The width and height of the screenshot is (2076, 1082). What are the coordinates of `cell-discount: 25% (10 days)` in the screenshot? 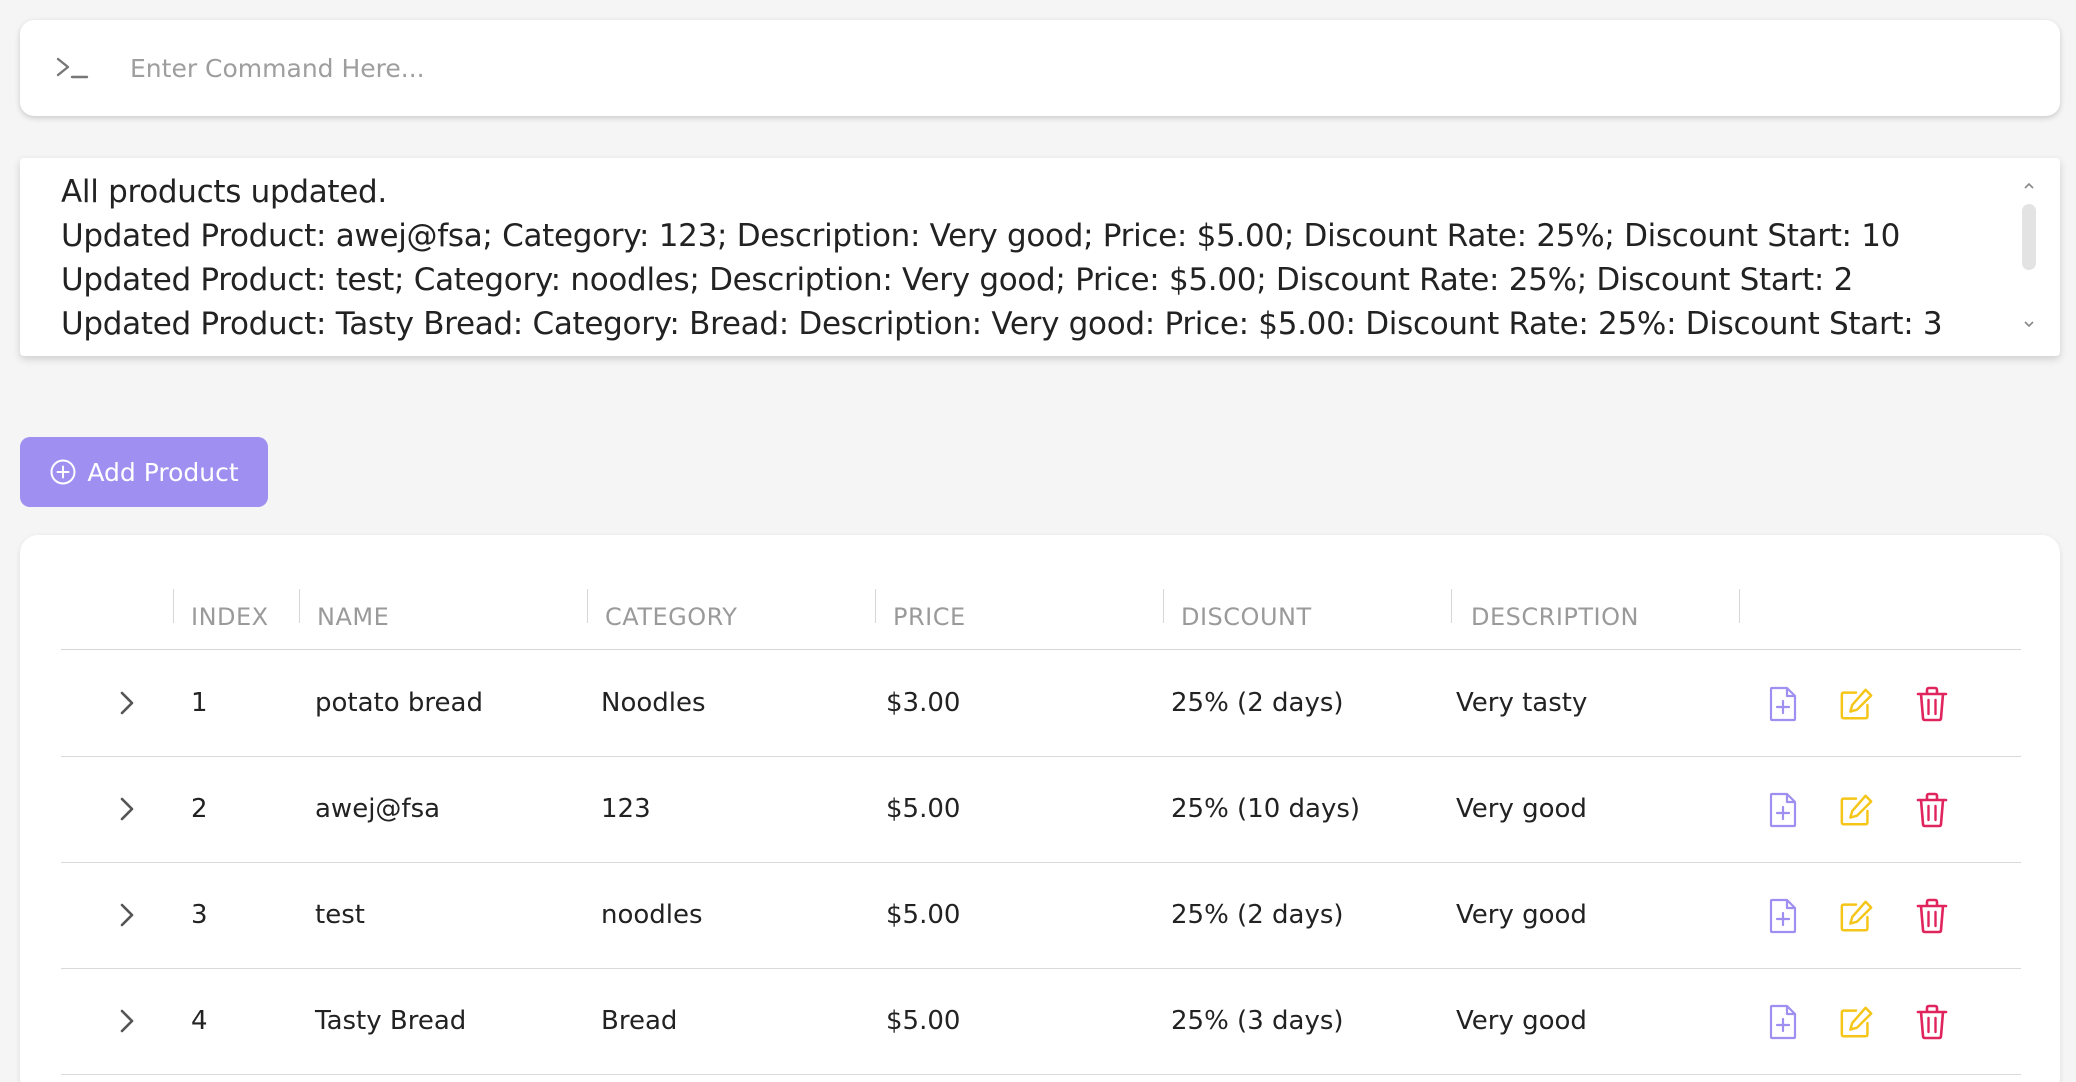 It's located at (1266, 809).